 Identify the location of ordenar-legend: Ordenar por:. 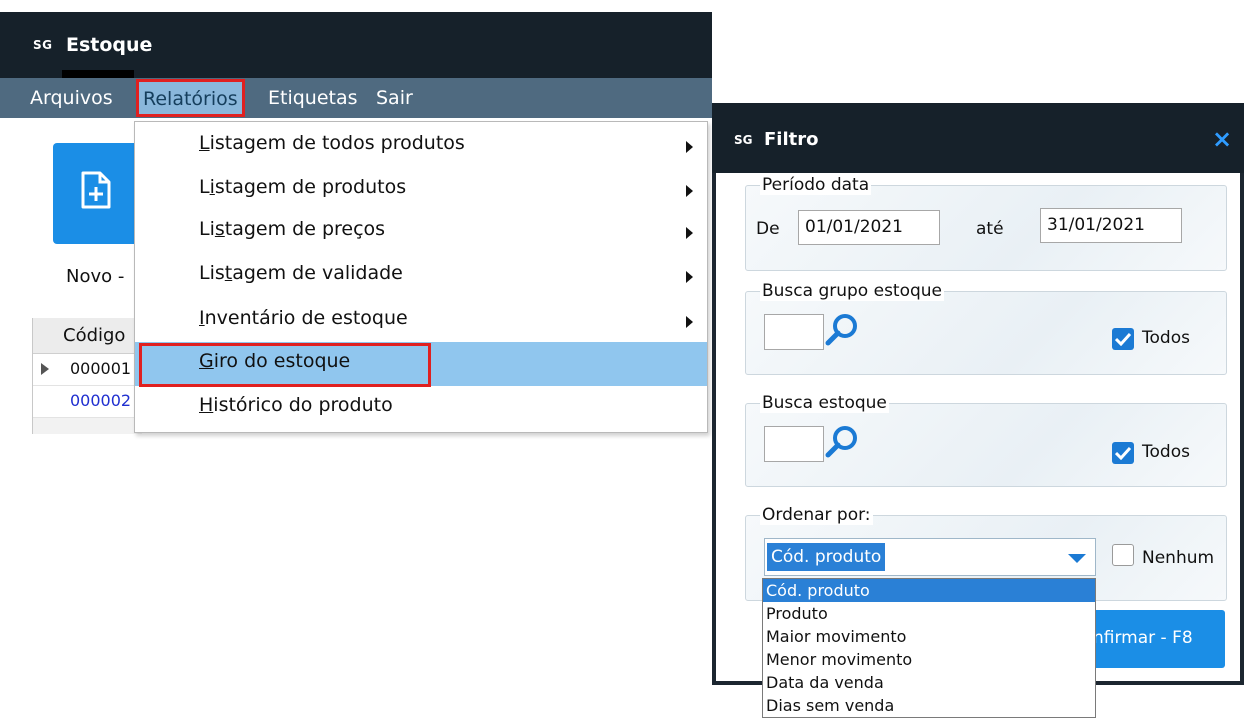
(816, 515).